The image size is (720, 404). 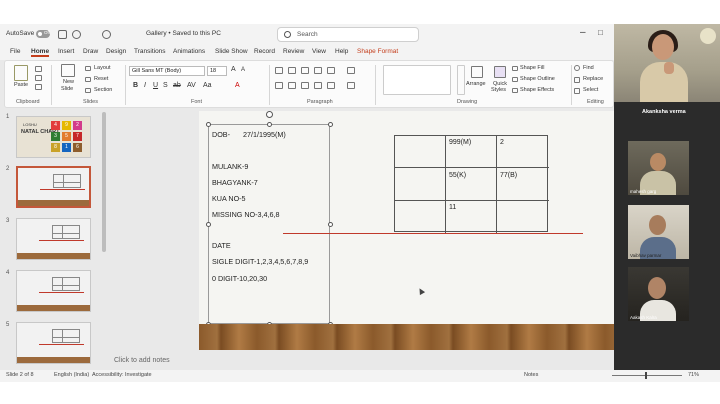 What do you see at coordinates (532, 68) in the screenshot?
I see `shape-fill-button: Shape Fill` at bounding box center [532, 68].